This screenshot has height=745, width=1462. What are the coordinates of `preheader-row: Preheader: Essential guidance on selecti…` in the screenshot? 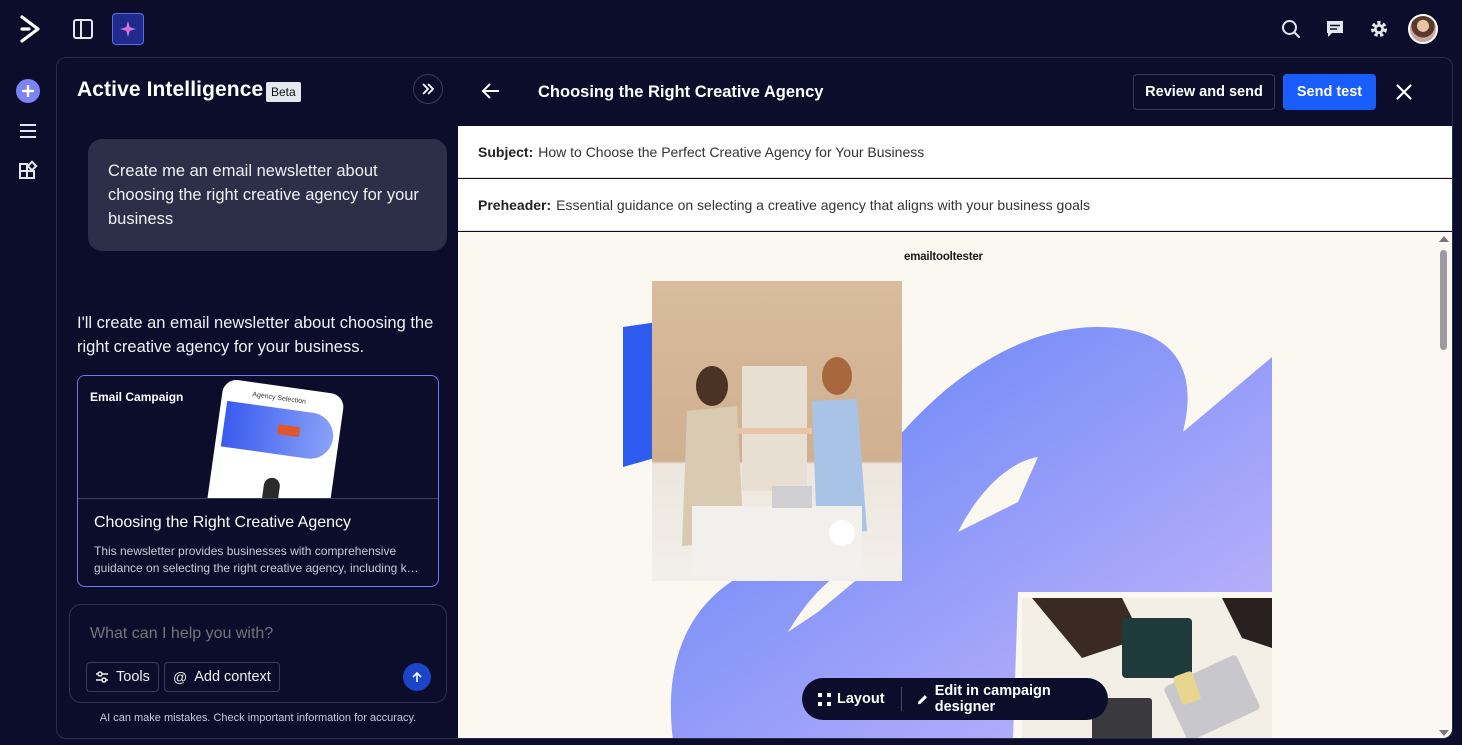 It's located at (955, 205).